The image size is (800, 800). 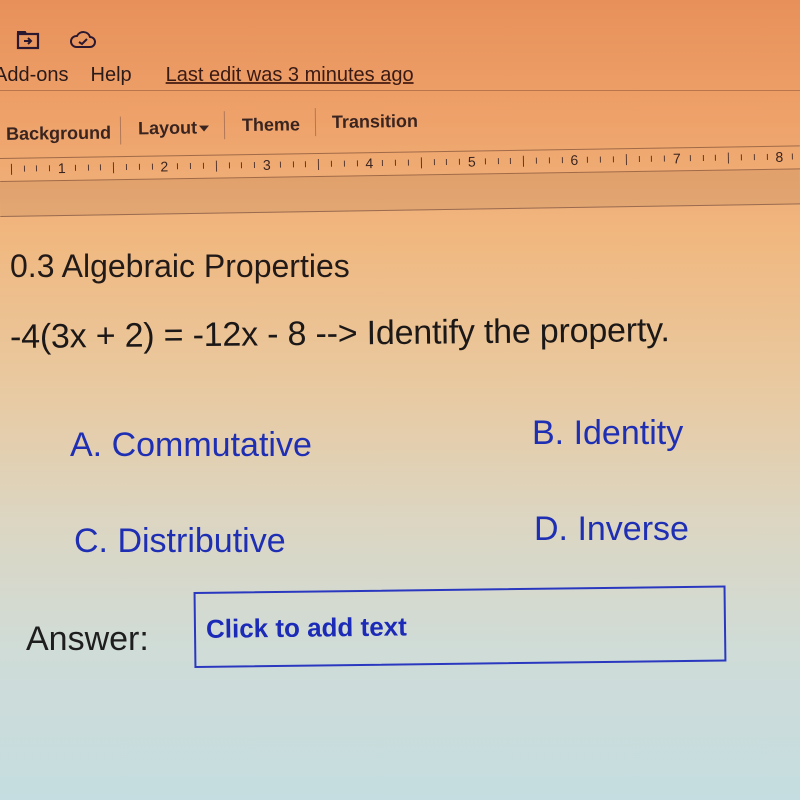 I want to click on ruler-number: 3, so click(x=266, y=164).